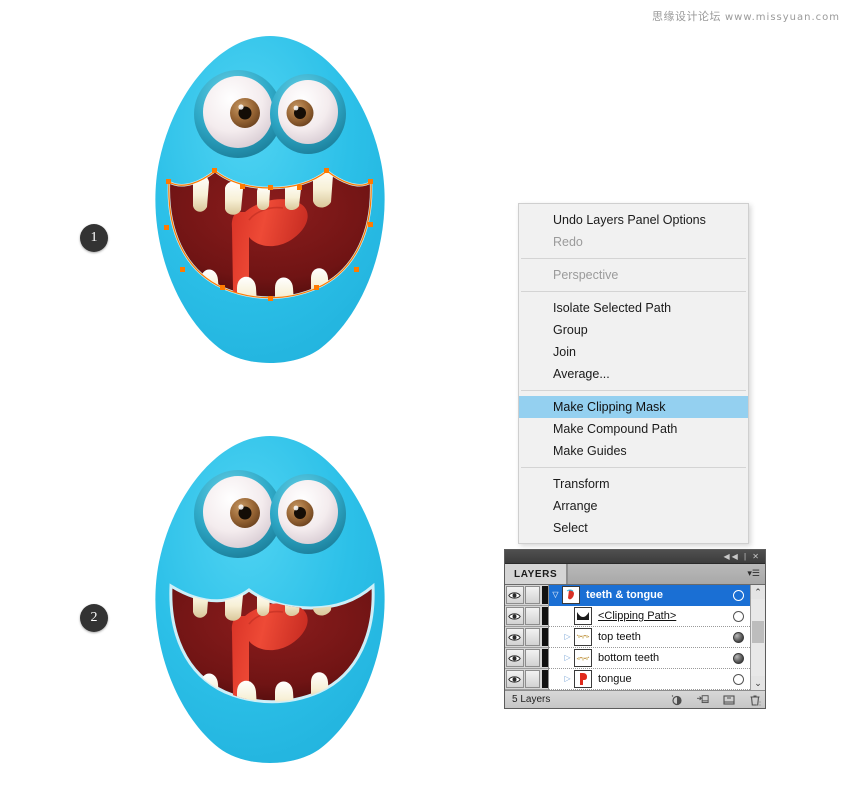 Image resolution: width=850 pixels, height=801 pixels. What do you see at coordinates (633, 407) in the screenshot?
I see `menu-item-make-clipping-mask: Make Clipping Mask` at bounding box center [633, 407].